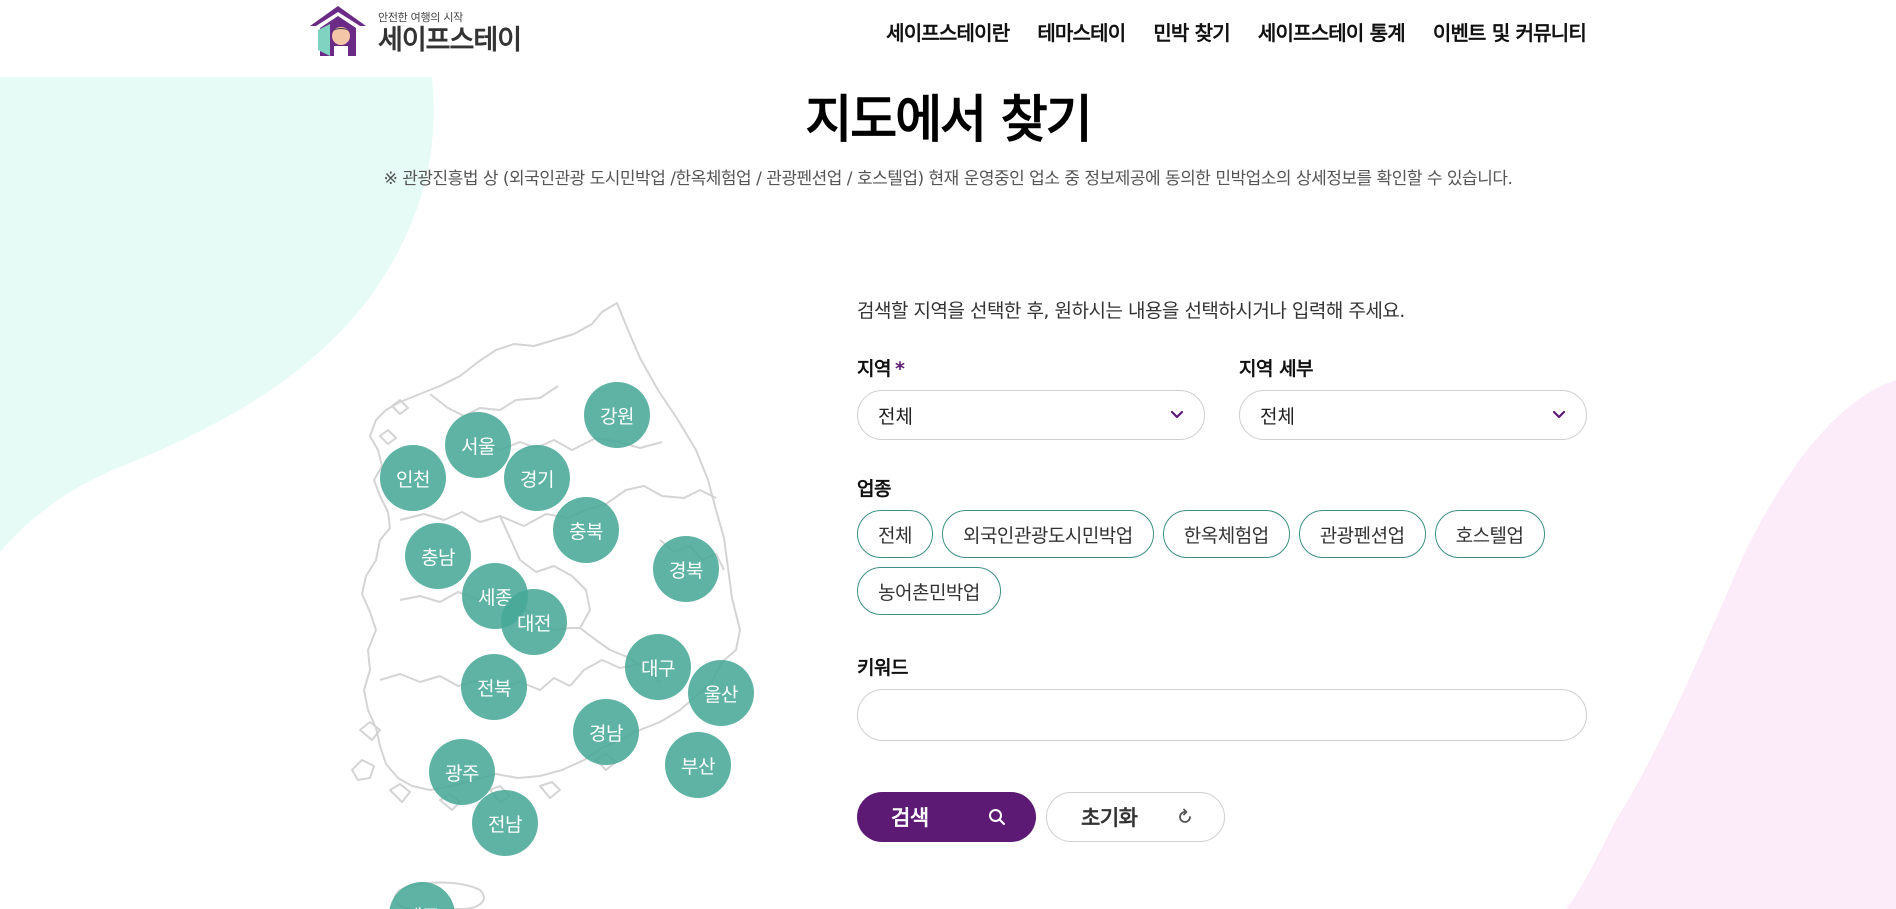 Image resolution: width=1896 pixels, height=909 pixels. What do you see at coordinates (438, 556) in the screenshot?
I see `region-chungnam: 충남` at bounding box center [438, 556].